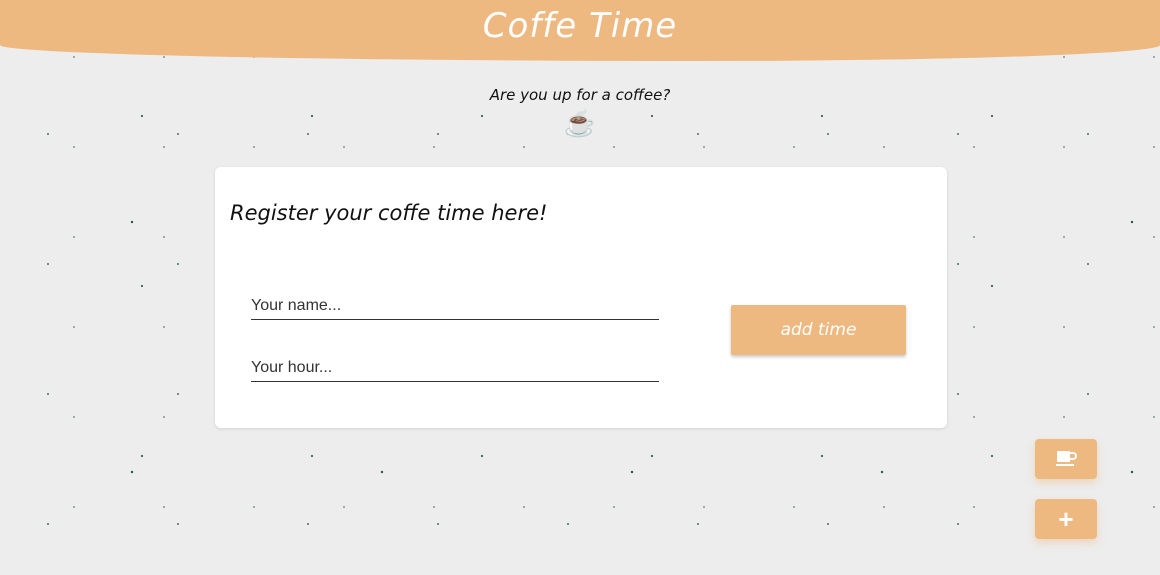 This screenshot has width=1160, height=575. I want to click on add-fab-button: +, so click(1066, 519).